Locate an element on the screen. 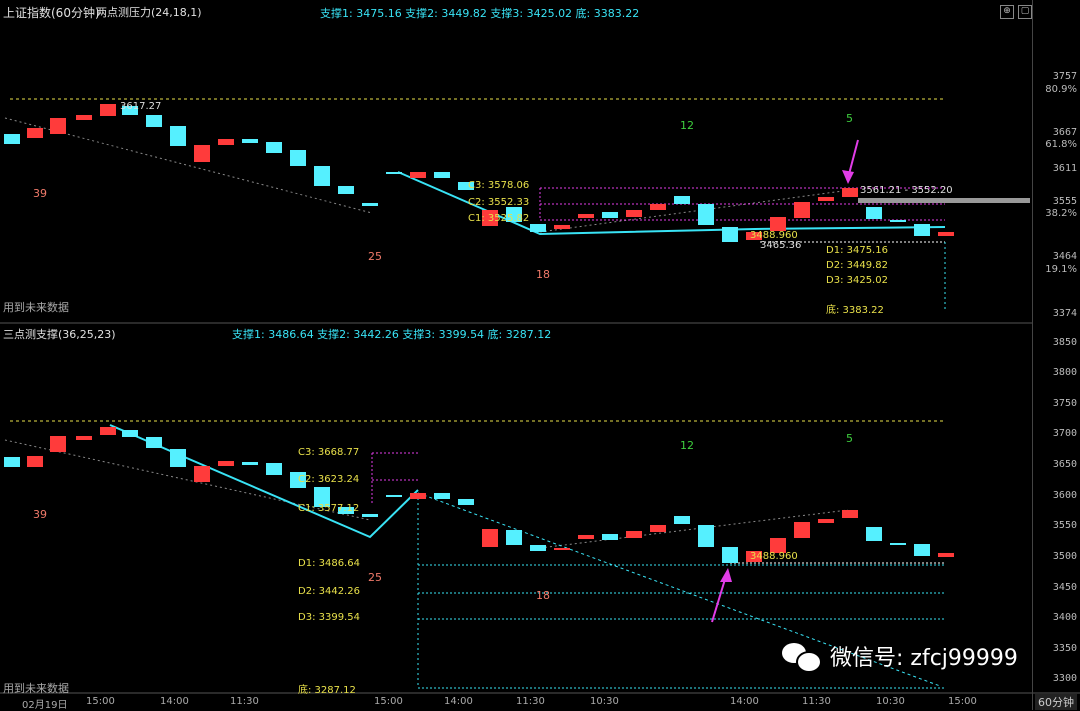 This screenshot has width=1080, height=711. y-tick: 3757 is located at coordinates (1064, 76).